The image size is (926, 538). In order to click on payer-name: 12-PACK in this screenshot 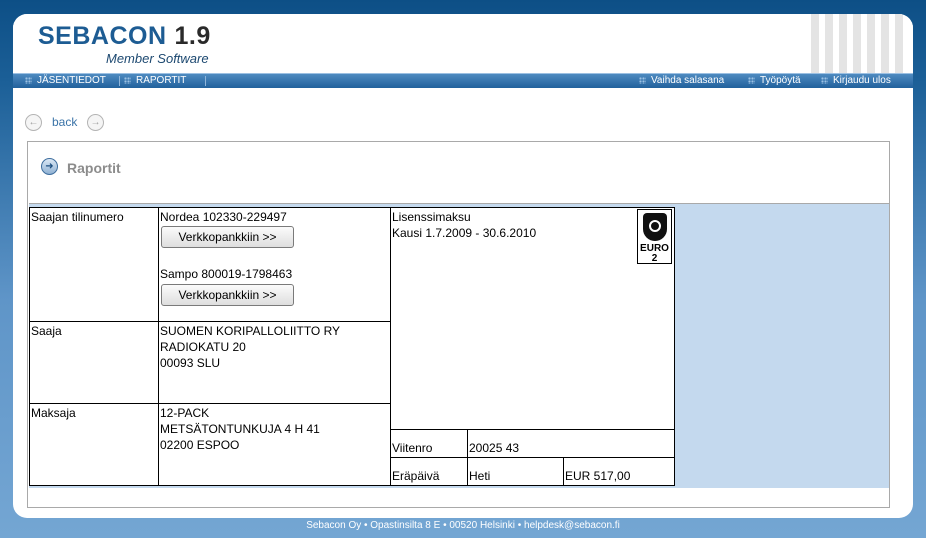, I will do `click(185, 413)`.